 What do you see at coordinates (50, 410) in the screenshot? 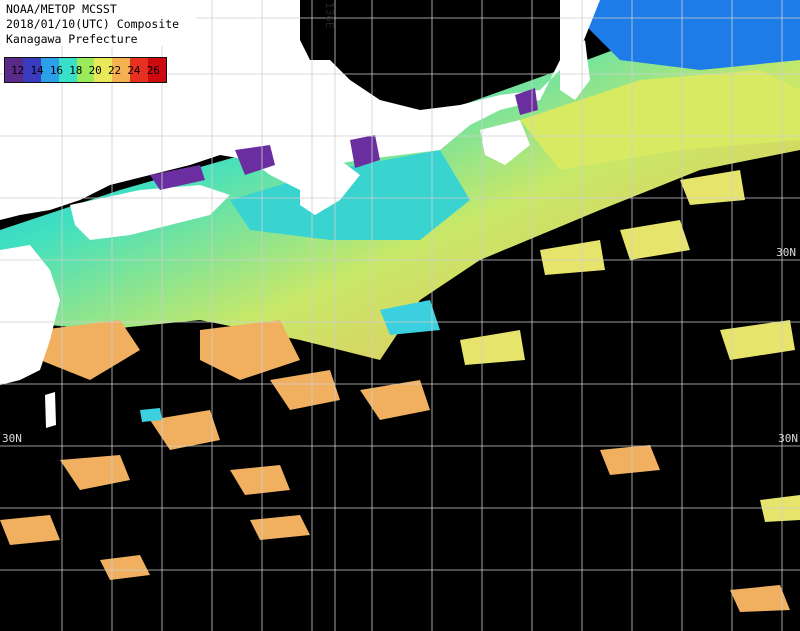
I see `land-tanegashima` at bounding box center [50, 410].